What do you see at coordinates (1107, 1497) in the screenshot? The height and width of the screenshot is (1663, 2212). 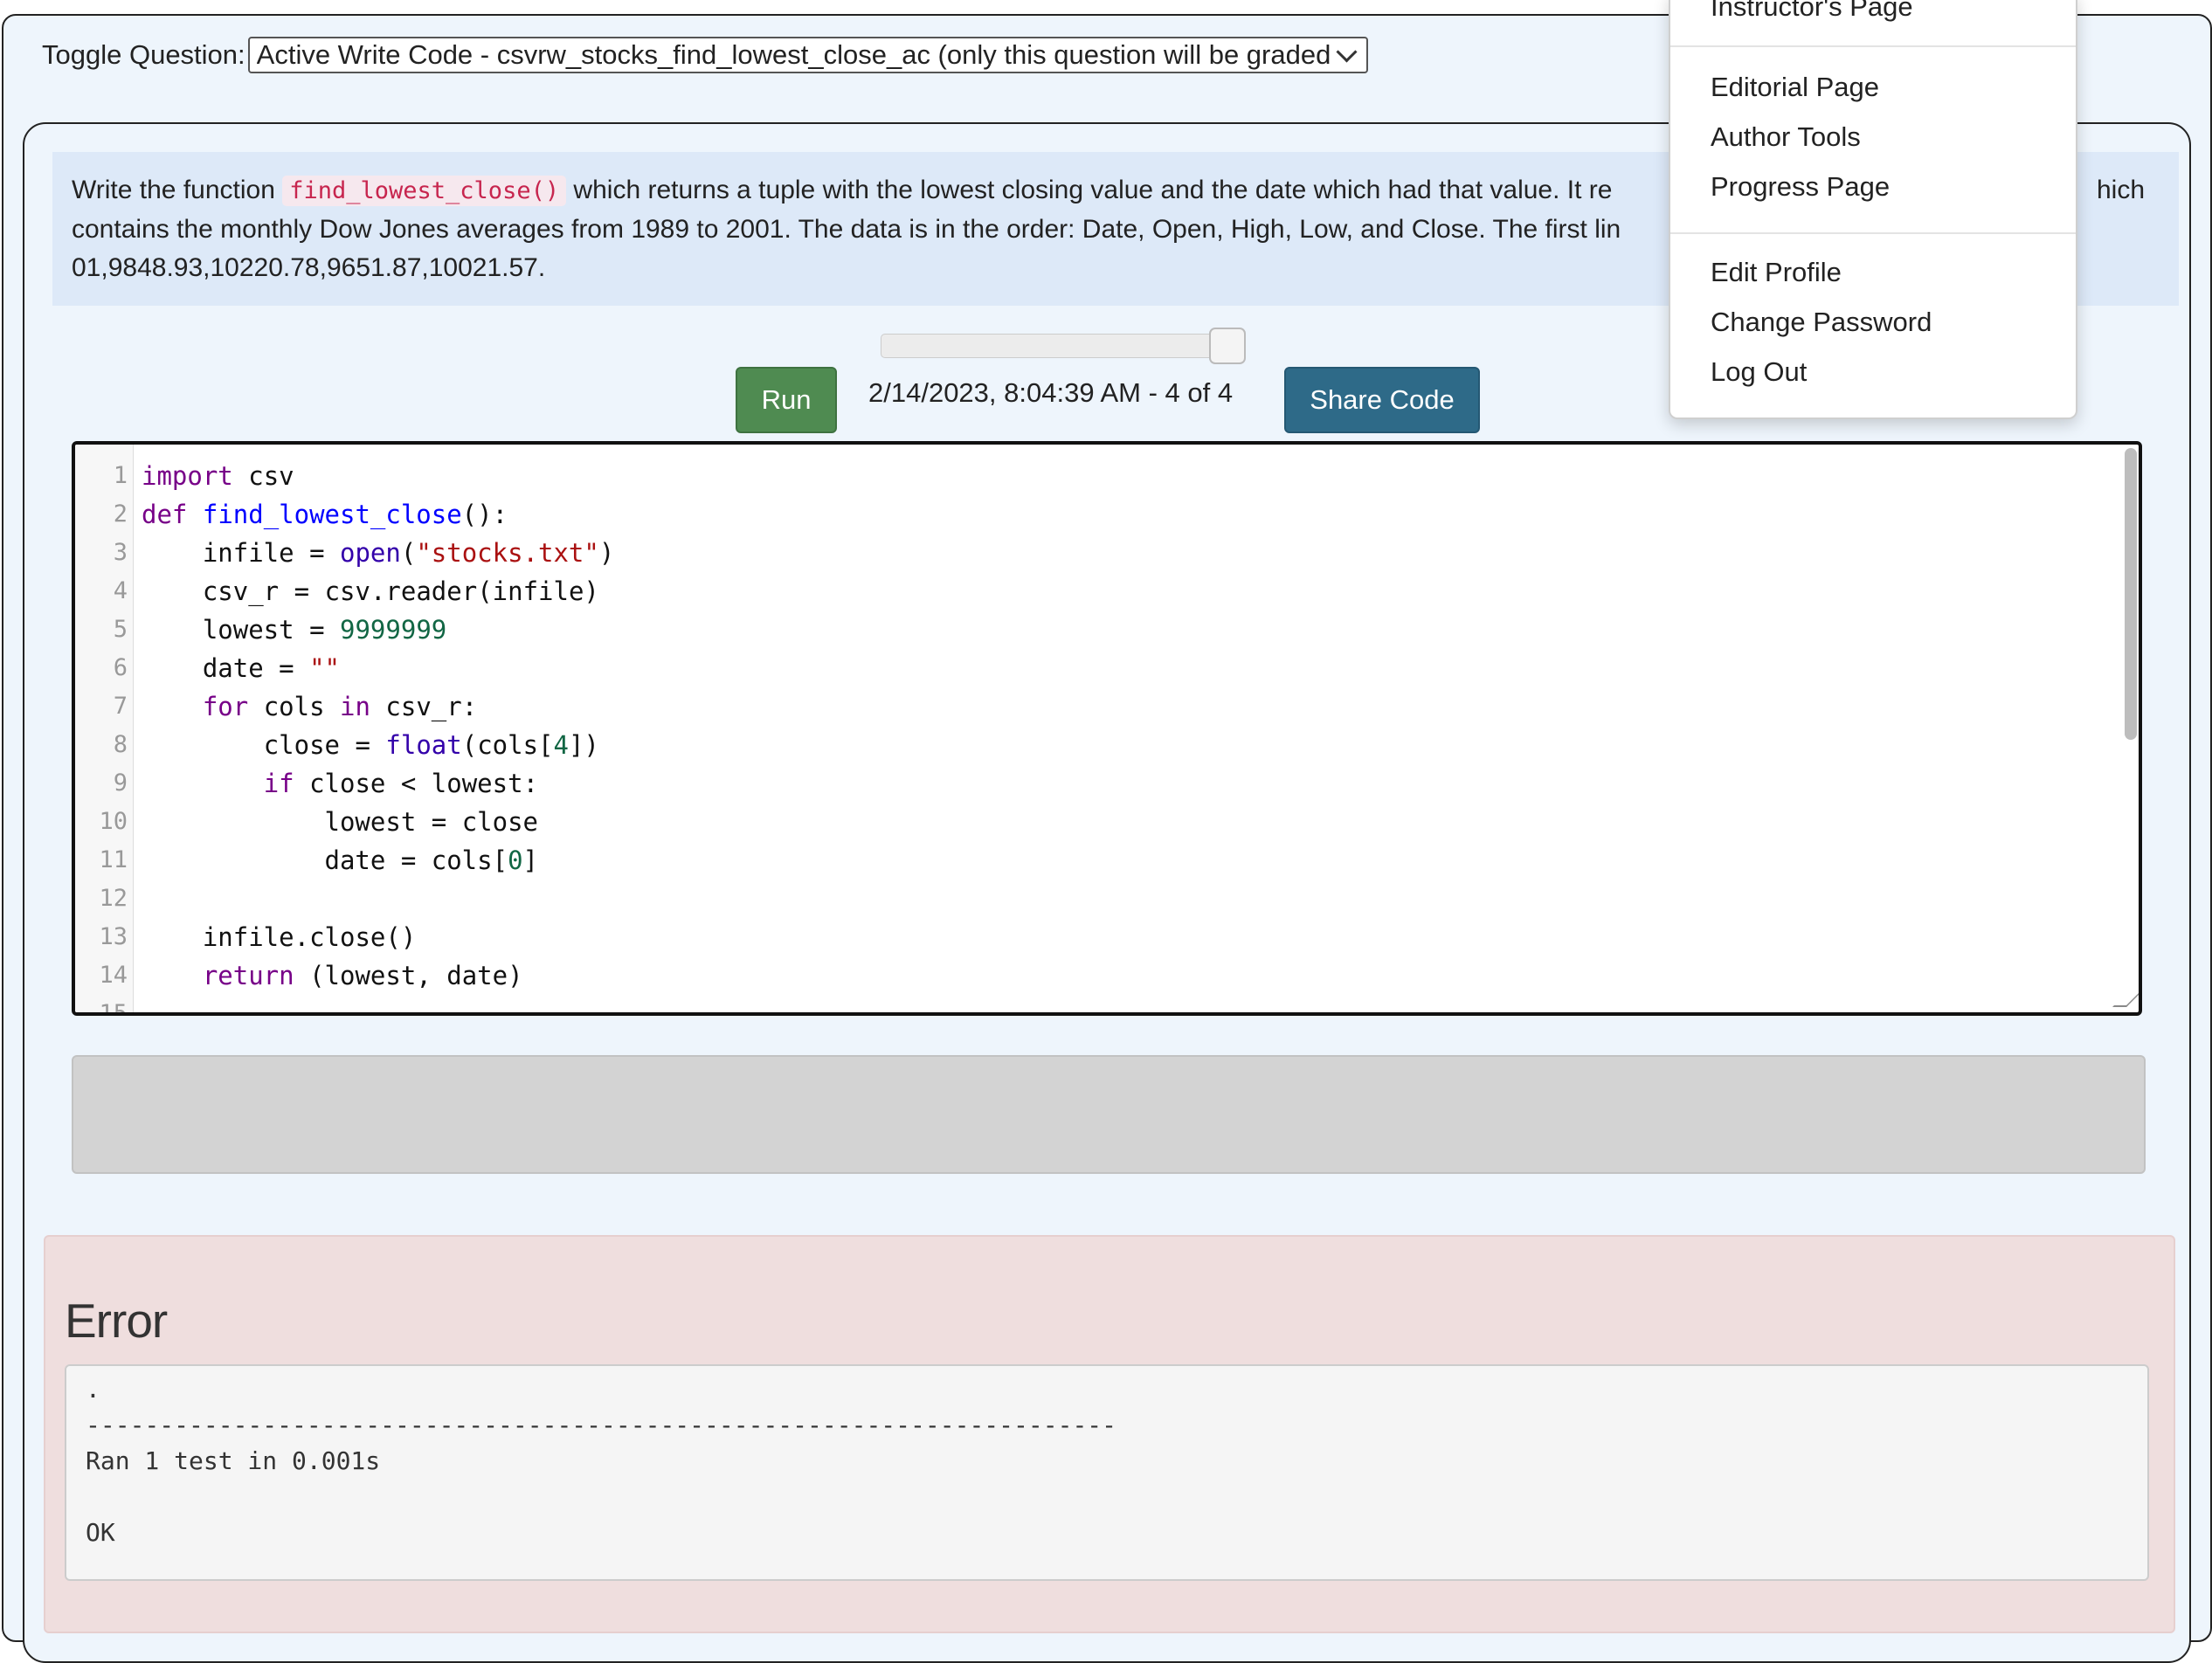 I see `error-output-line` at bounding box center [1107, 1497].